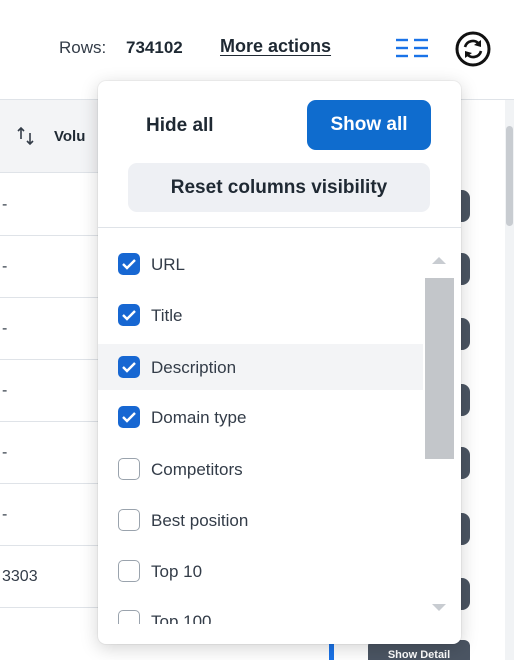 This screenshot has height=660, width=514. I want to click on reset-columns-button: Reset columns visibility, so click(279, 187).